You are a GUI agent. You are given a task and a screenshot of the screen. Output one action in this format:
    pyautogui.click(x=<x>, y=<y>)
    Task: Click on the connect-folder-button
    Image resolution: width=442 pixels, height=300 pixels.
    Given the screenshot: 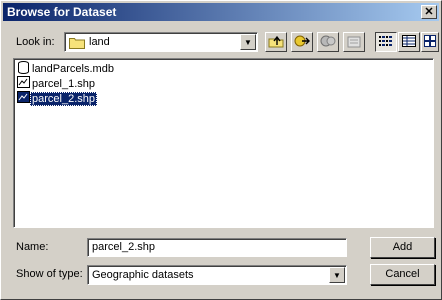 What is the action you would take?
    pyautogui.click(x=302, y=42)
    